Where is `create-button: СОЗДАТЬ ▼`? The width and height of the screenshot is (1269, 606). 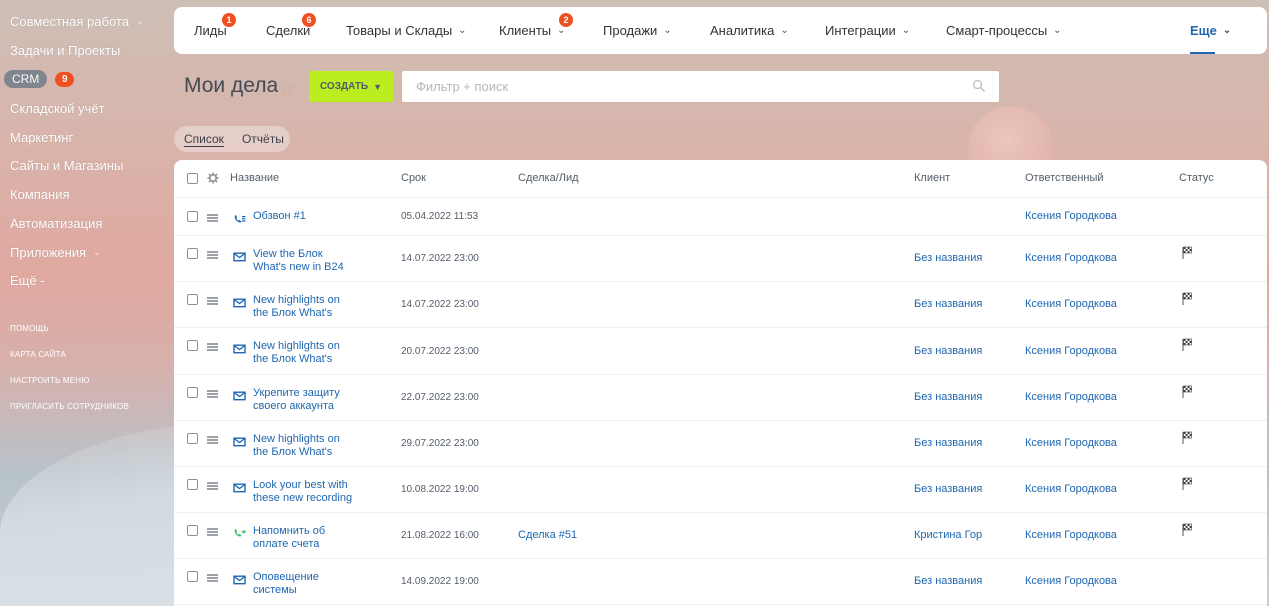
create-button: СОЗДАТЬ ▼ is located at coordinates (351, 86).